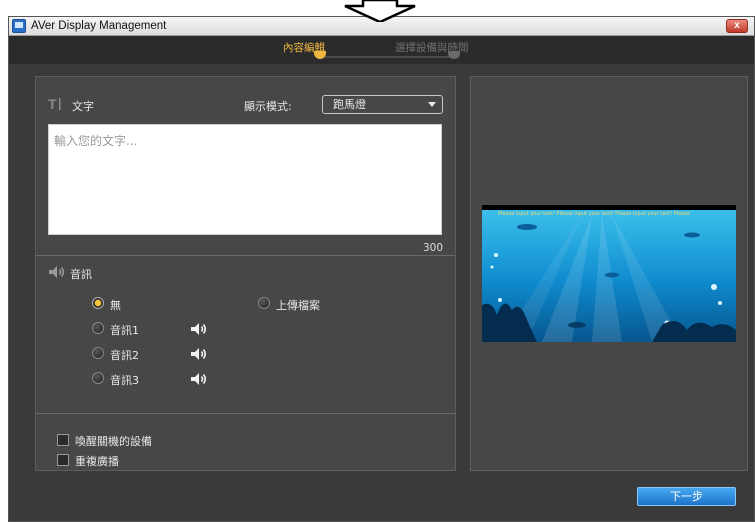 This screenshot has height=522, width=755. What do you see at coordinates (432, 104) in the screenshot?
I see `chevron-down-icon` at bounding box center [432, 104].